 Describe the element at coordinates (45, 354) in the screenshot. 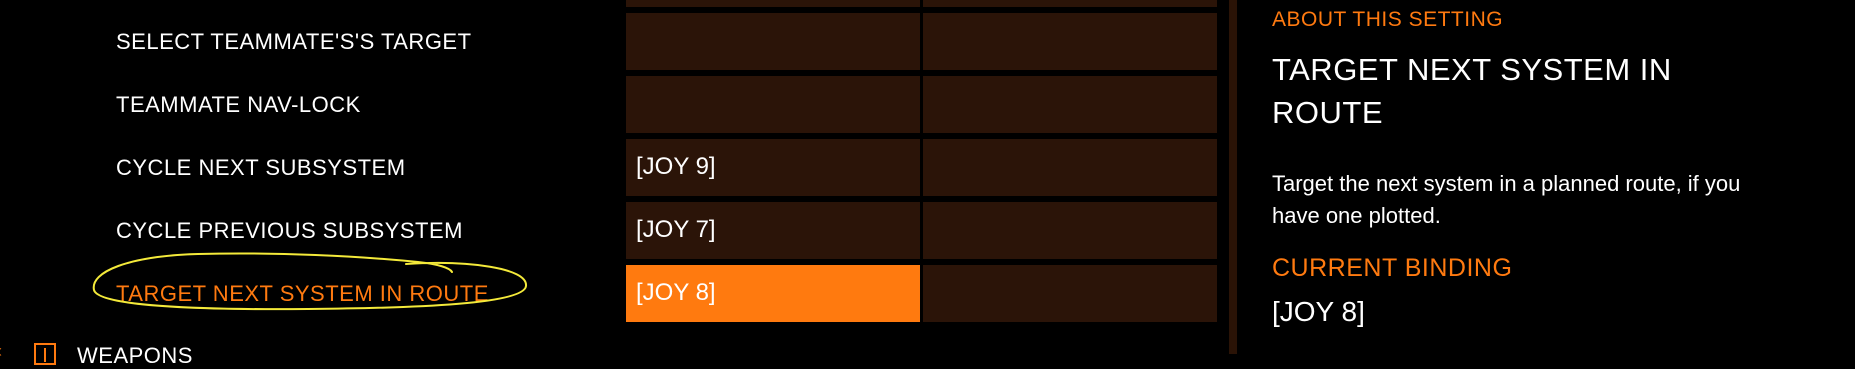

I see `expand-toggle-icon` at that location.